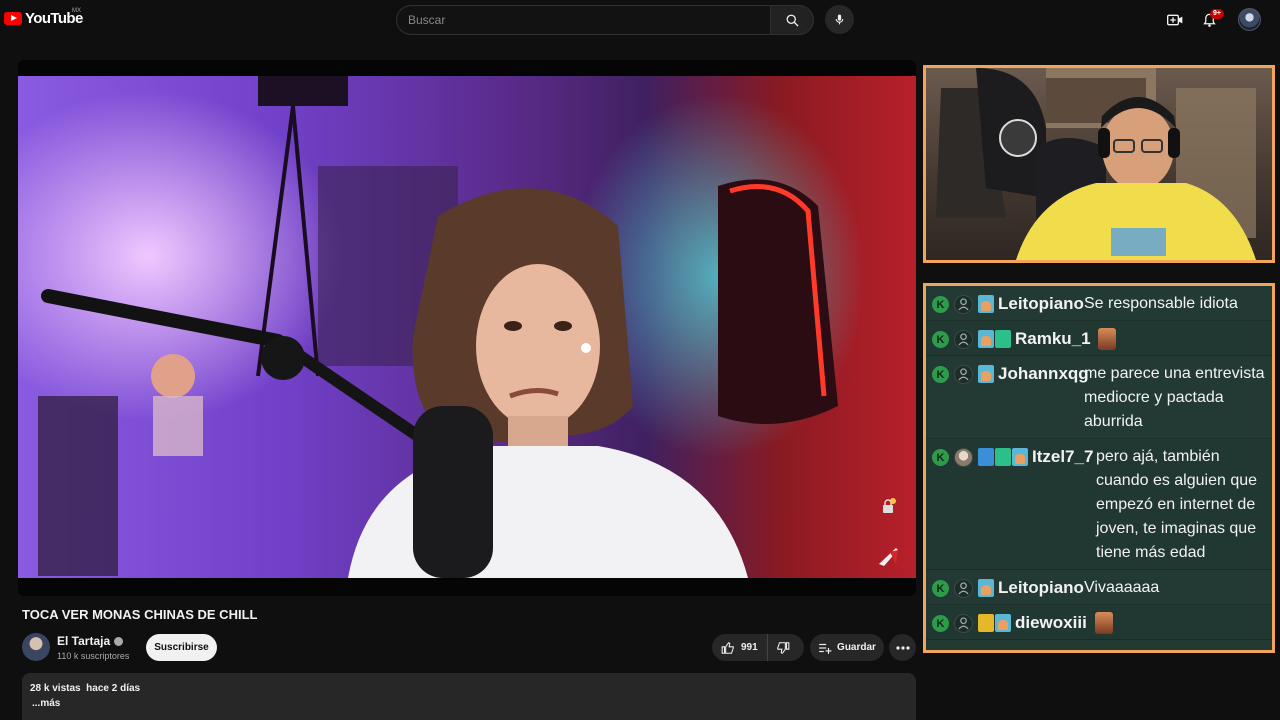 Image resolution: width=1280 pixels, height=720 pixels. I want to click on upload-age: hace 2 días, so click(113, 688).